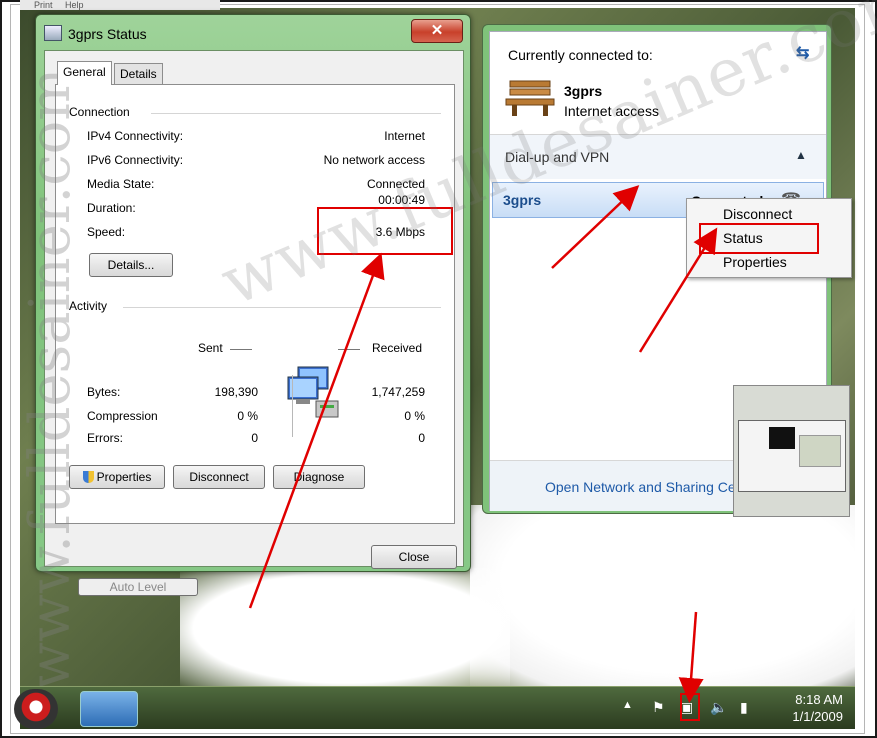  I want to click on bytes-received-value: 1,747,259, so click(398, 392).